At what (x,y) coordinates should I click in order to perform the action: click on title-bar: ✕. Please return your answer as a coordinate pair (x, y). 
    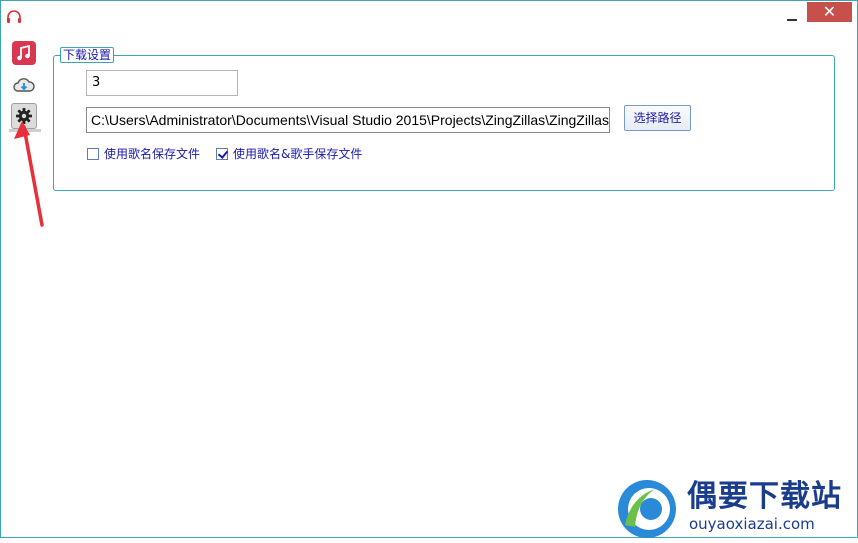
    Looking at the image, I should click on (429, 17).